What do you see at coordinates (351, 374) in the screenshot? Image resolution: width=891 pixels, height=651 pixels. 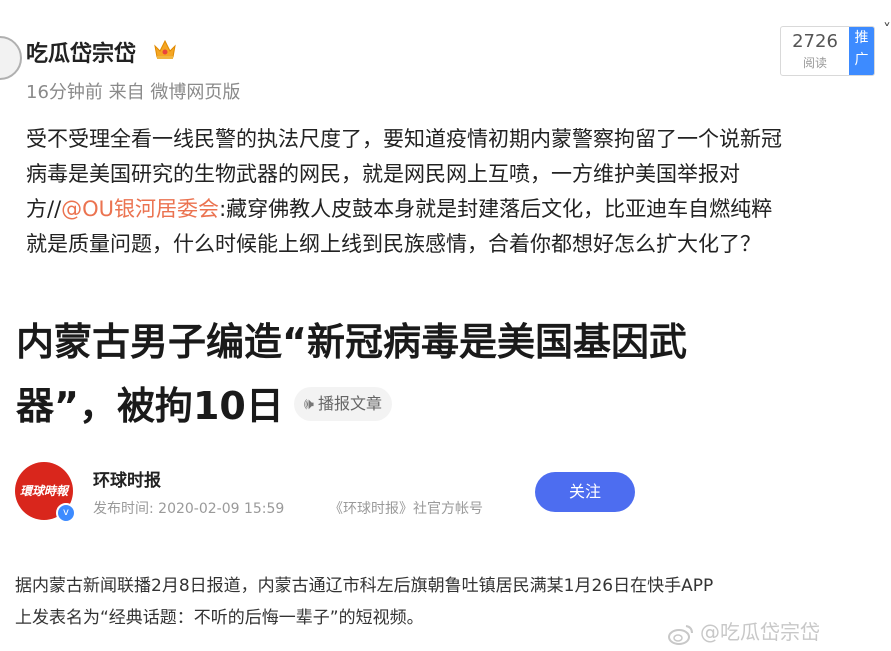 I see `article-title: 内蒙古男子编造“新冠病毒是美国基因武 器”，被拘10日 🕪 播报文章` at bounding box center [351, 374].